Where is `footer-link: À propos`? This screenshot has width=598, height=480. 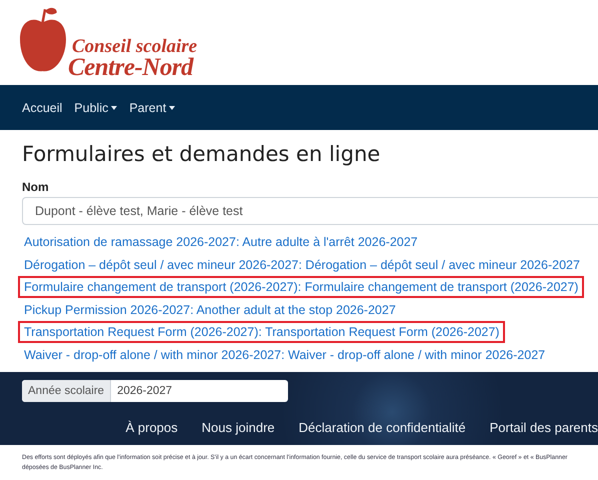 footer-link: À propos is located at coordinates (152, 427).